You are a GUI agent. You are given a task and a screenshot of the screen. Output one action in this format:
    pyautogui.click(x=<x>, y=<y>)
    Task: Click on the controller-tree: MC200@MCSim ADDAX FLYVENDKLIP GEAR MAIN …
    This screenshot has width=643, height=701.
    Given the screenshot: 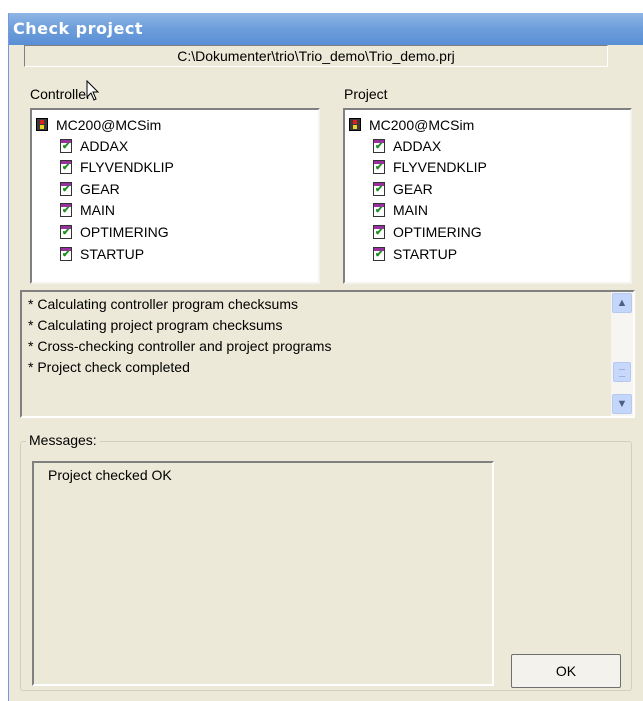 What is the action you would take?
    pyautogui.click(x=175, y=196)
    